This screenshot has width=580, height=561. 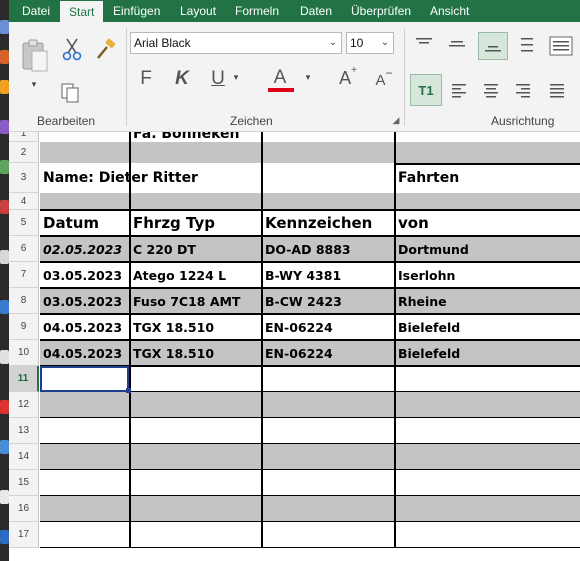 What do you see at coordinates (106, 49) in the screenshot?
I see `format-painter-icon` at bounding box center [106, 49].